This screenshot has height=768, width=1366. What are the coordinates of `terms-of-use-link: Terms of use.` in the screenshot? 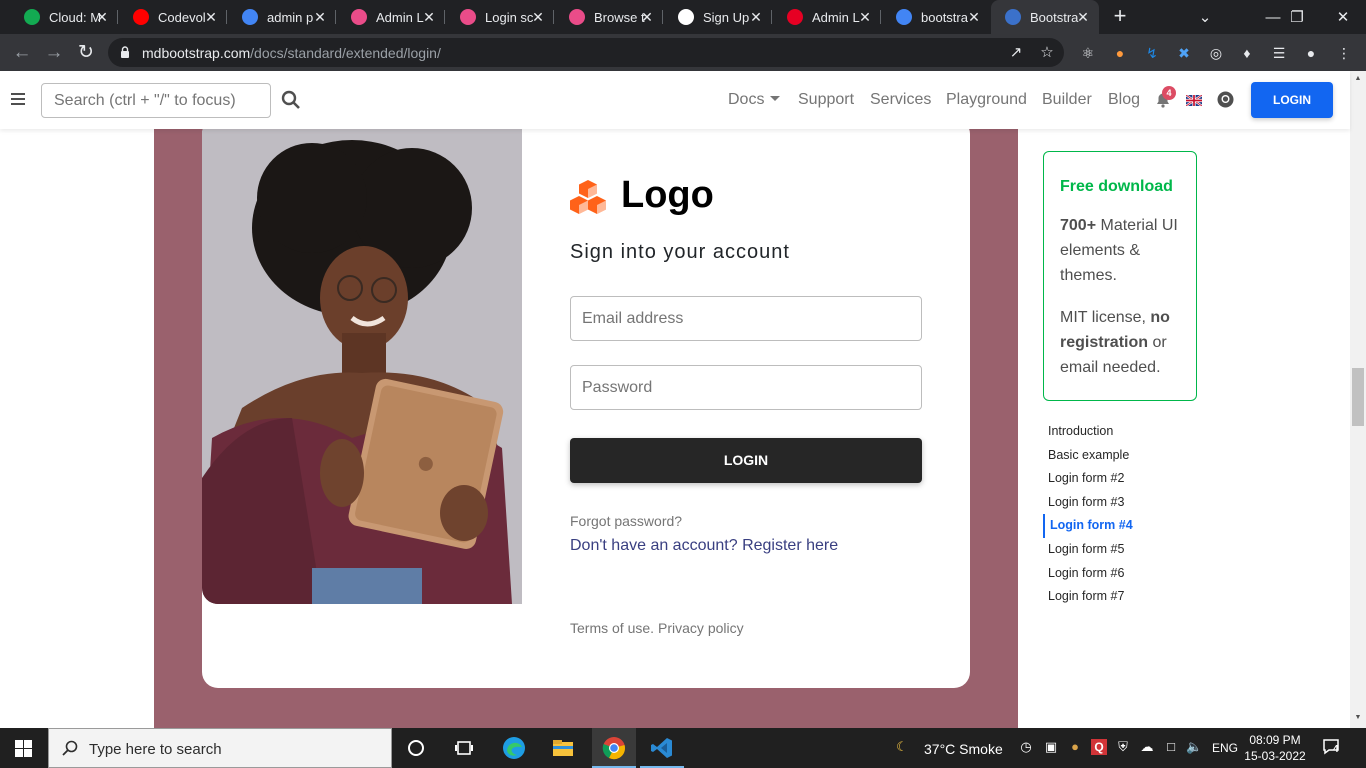 It's located at (612, 628).